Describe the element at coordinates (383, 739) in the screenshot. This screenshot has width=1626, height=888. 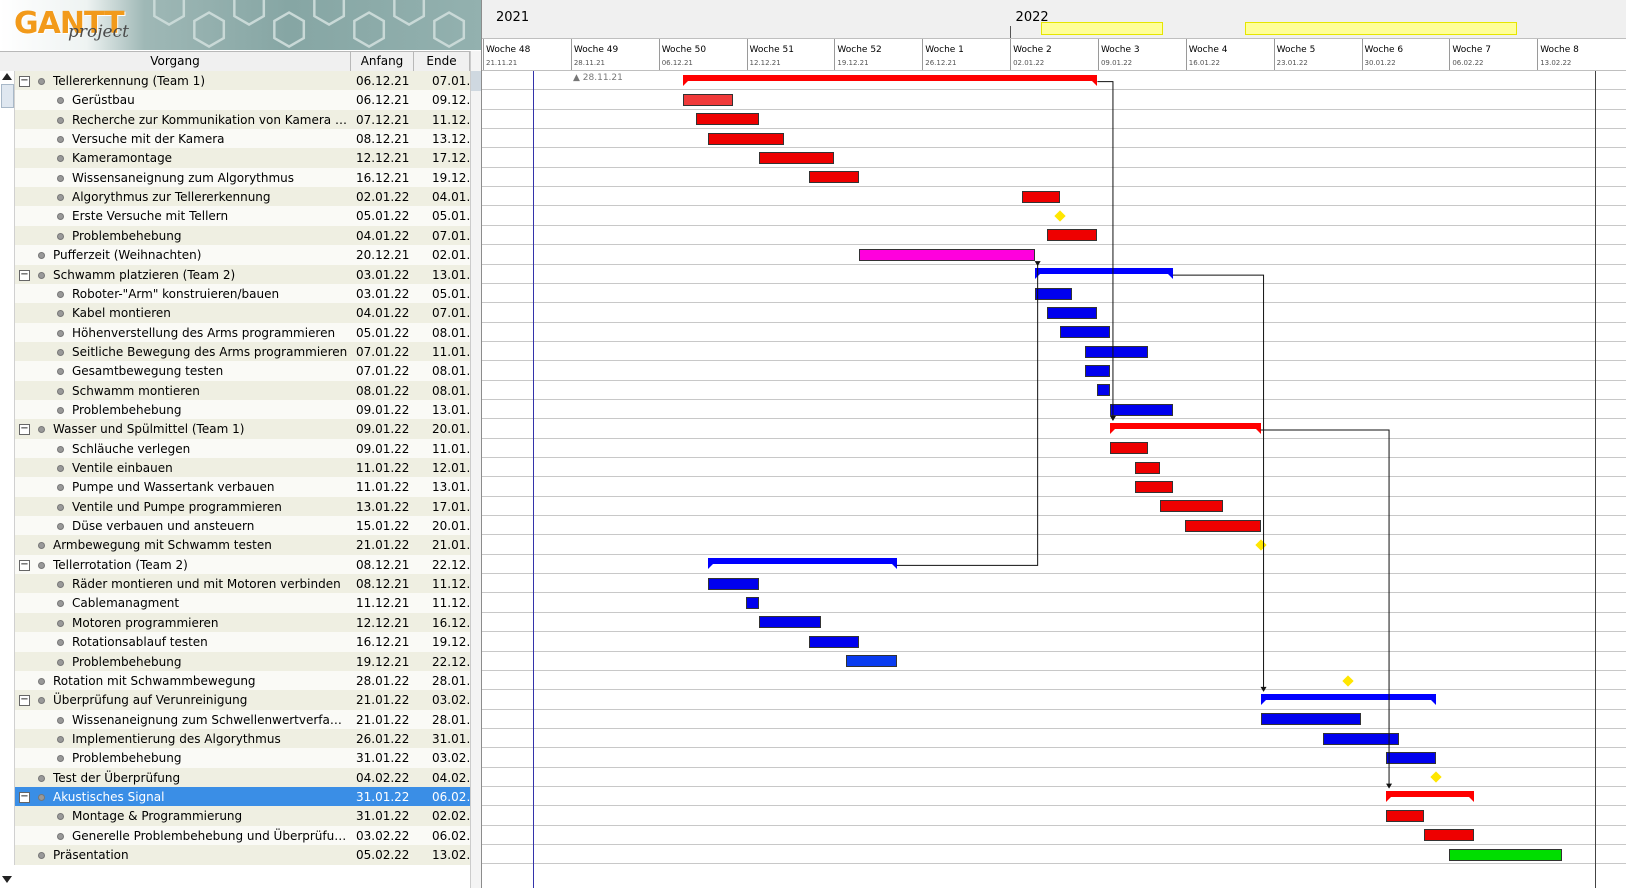
I see `task-start-date: 26.01.22` at that location.